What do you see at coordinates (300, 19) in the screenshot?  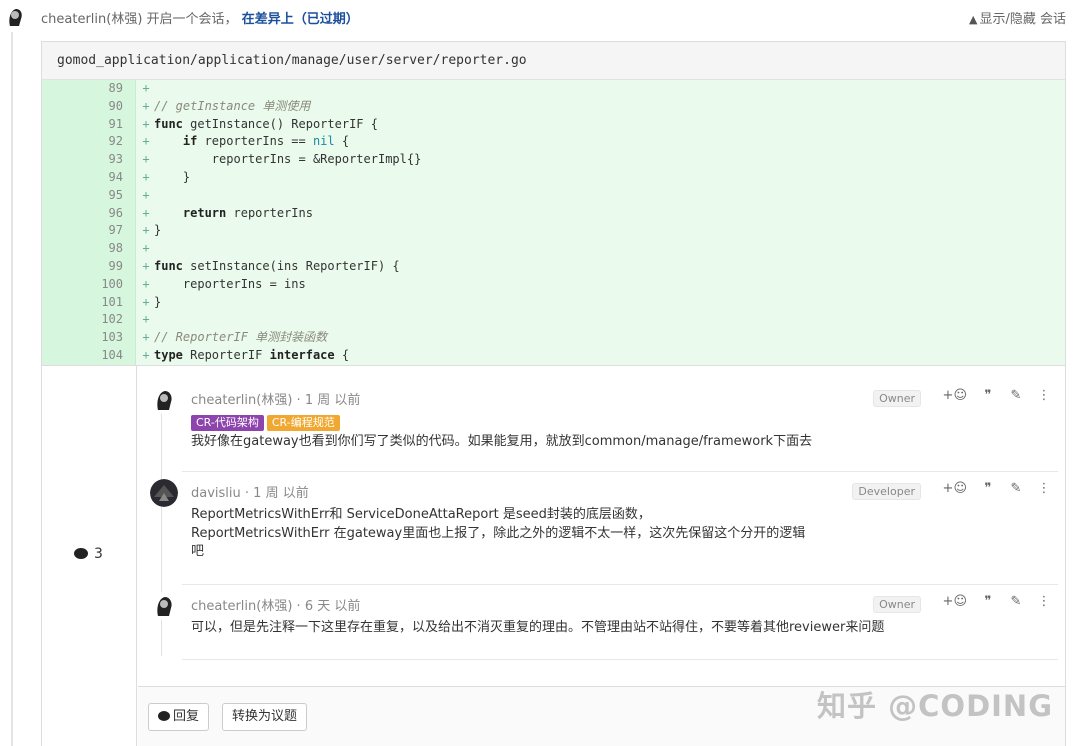 I see `header-status: 在差异上（已过期）` at bounding box center [300, 19].